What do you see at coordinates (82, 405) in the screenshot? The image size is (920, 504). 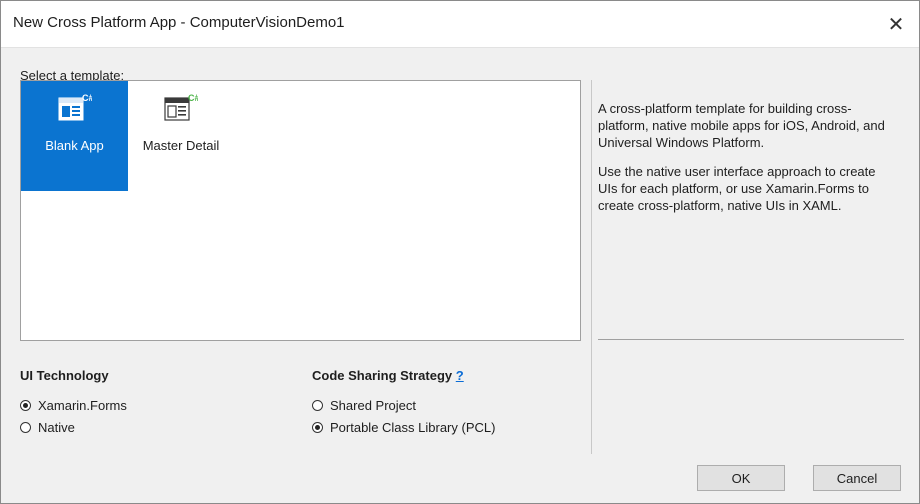 I see `radio-label: Xamarin.Forms` at bounding box center [82, 405].